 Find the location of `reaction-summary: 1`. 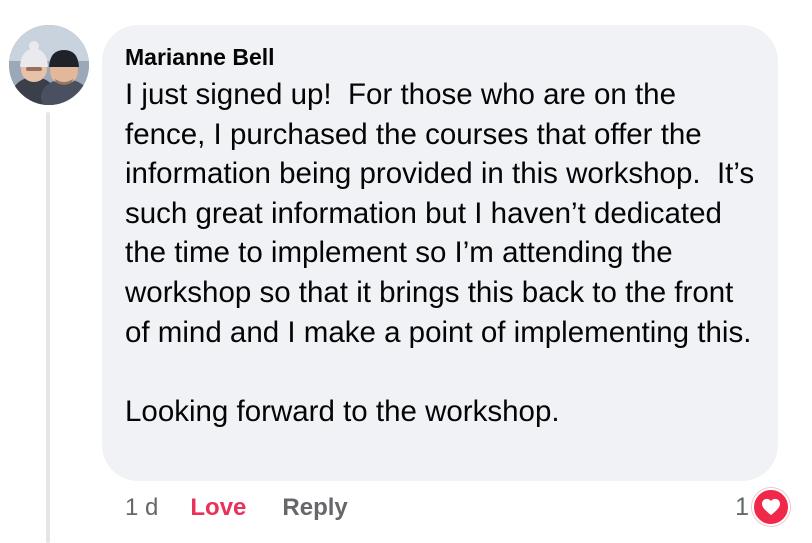

reaction-summary: 1 is located at coordinates (762, 507).